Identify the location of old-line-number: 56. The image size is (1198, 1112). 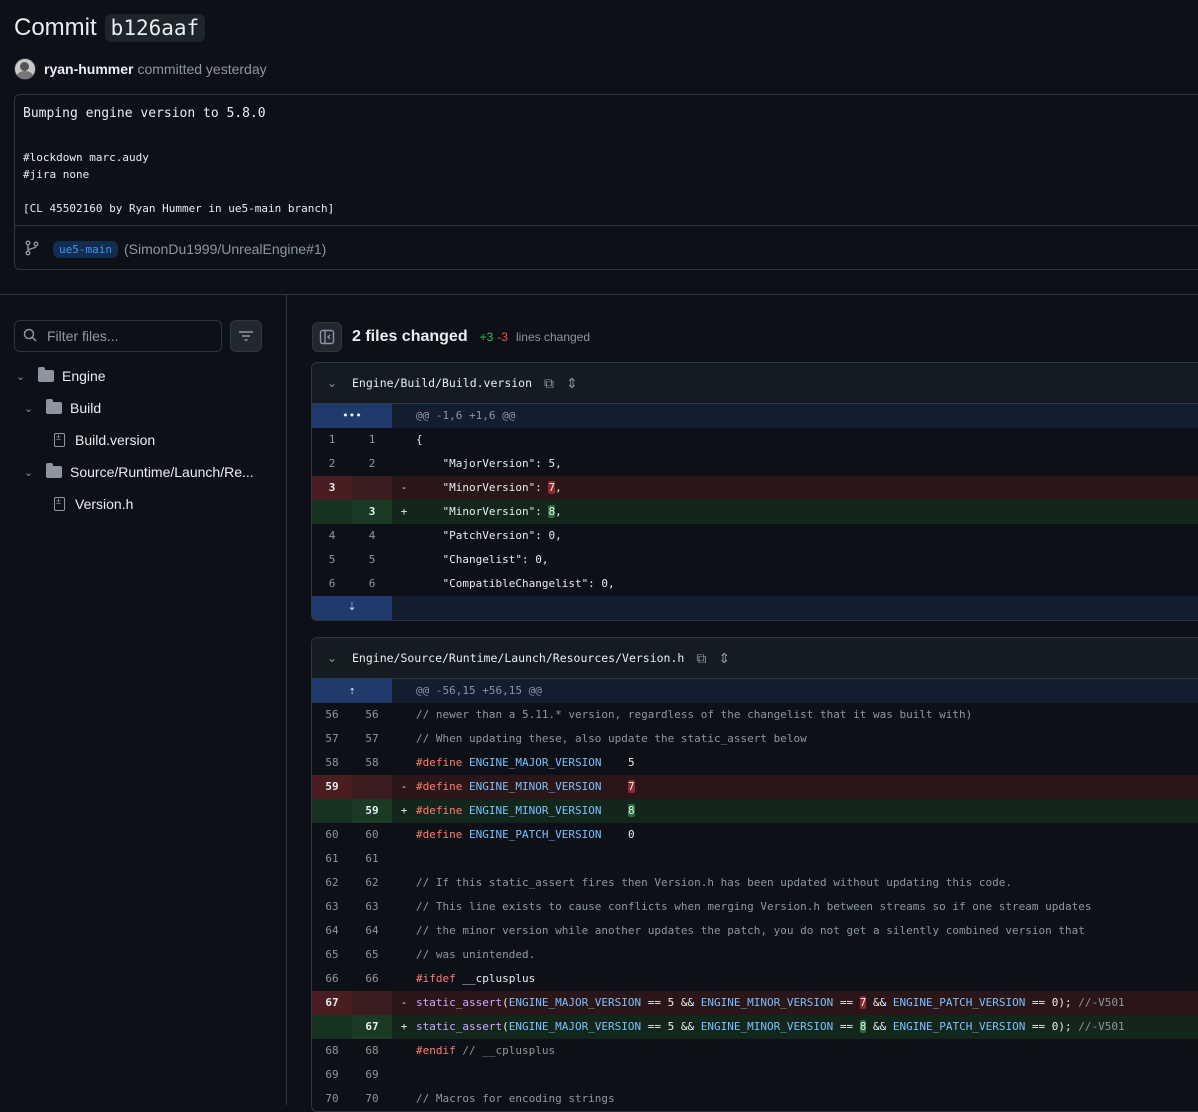
(332, 715).